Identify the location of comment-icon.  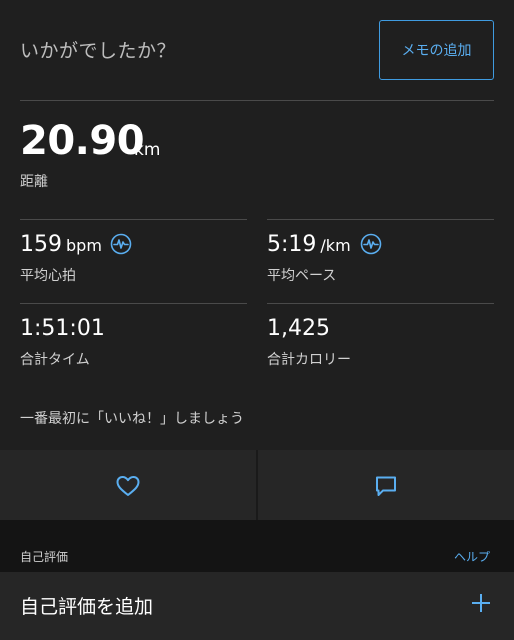
(386, 486).